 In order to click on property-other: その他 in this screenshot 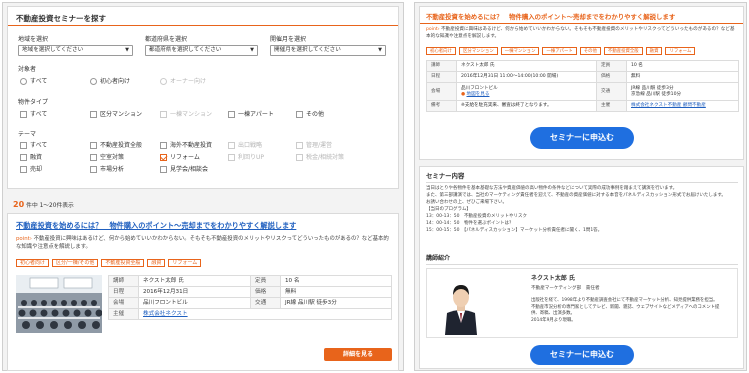, I will do `click(310, 115)`.